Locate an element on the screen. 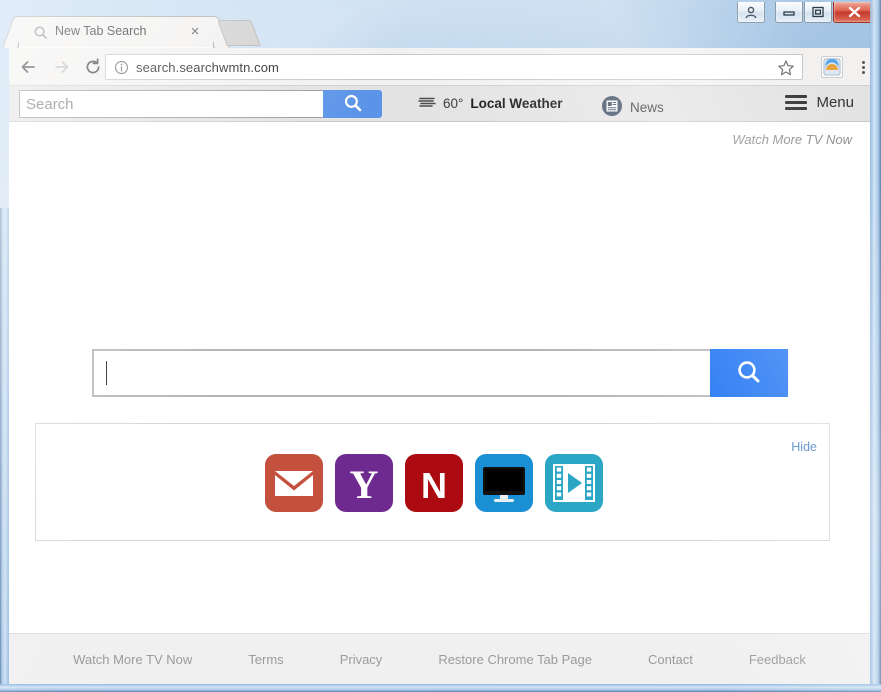 The width and height of the screenshot is (881, 692). toolbar-item-weather: 60° Local Weather is located at coordinates (490, 103).